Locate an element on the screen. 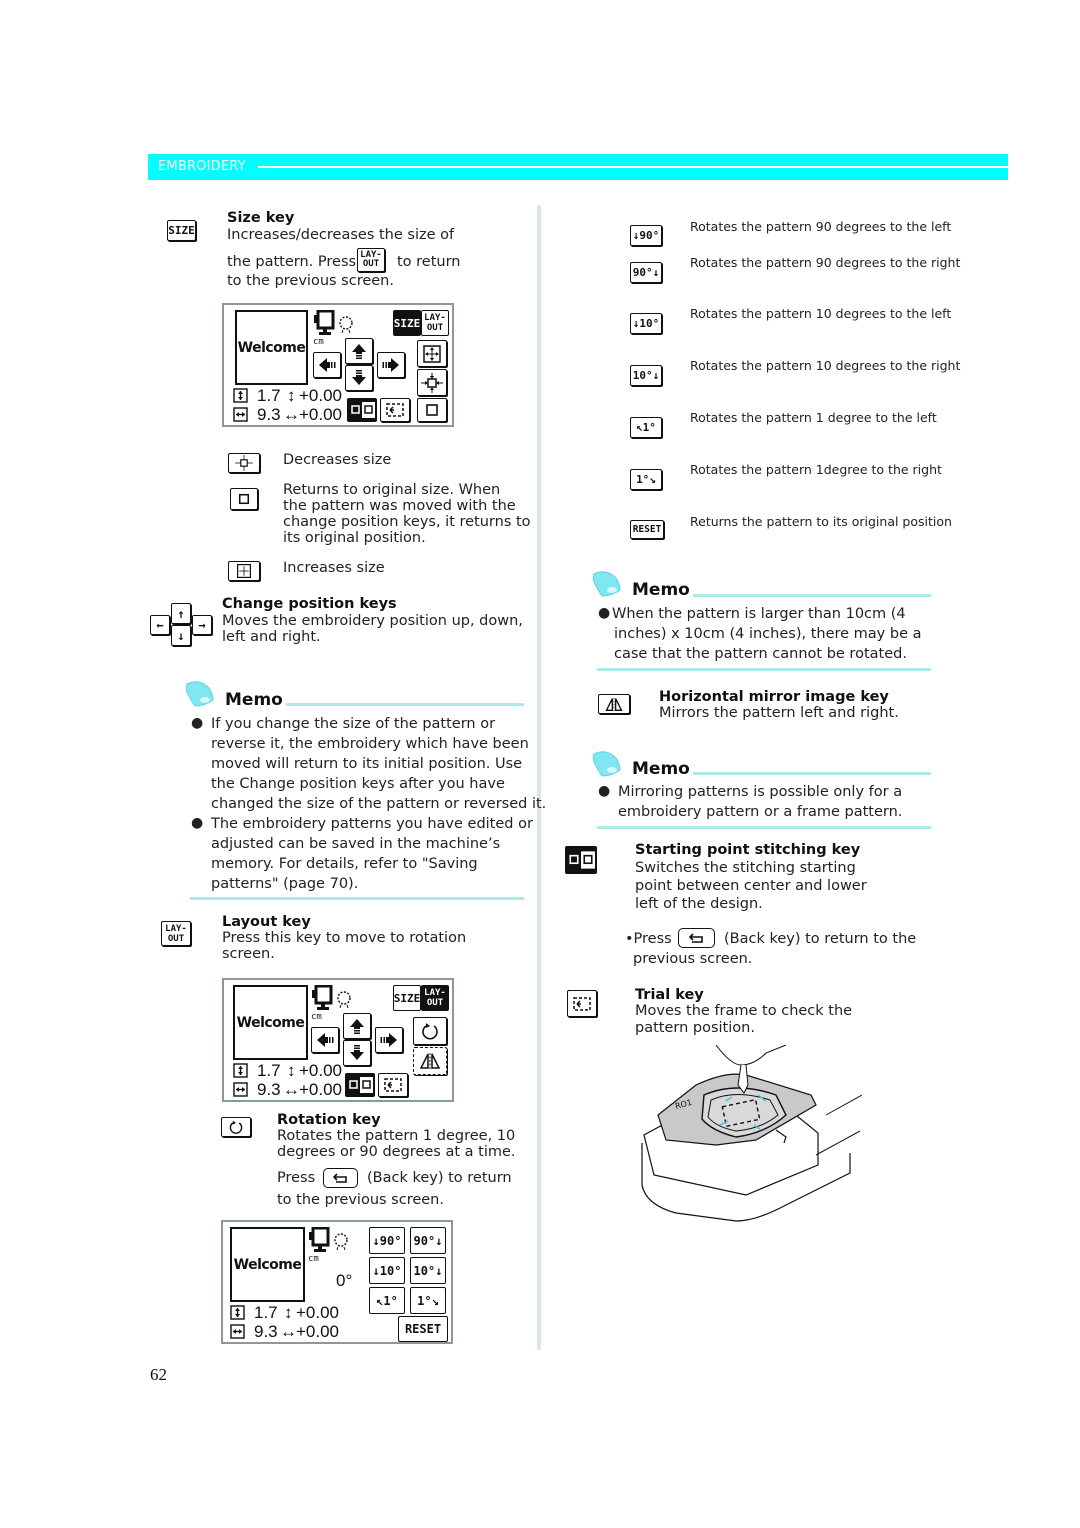 This screenshot has width=1080, height=1528. vertical-offset-value: +0.00 is located at coordinates (318, 1312).